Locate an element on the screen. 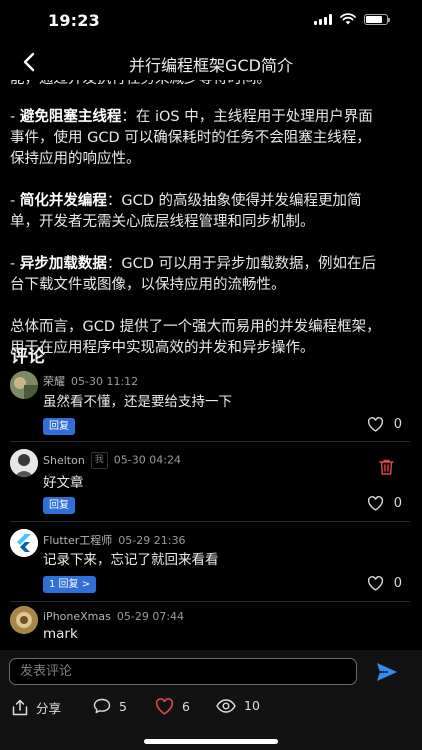 The image size is (422, 750). send-icon is located at coordinates (387, 672).